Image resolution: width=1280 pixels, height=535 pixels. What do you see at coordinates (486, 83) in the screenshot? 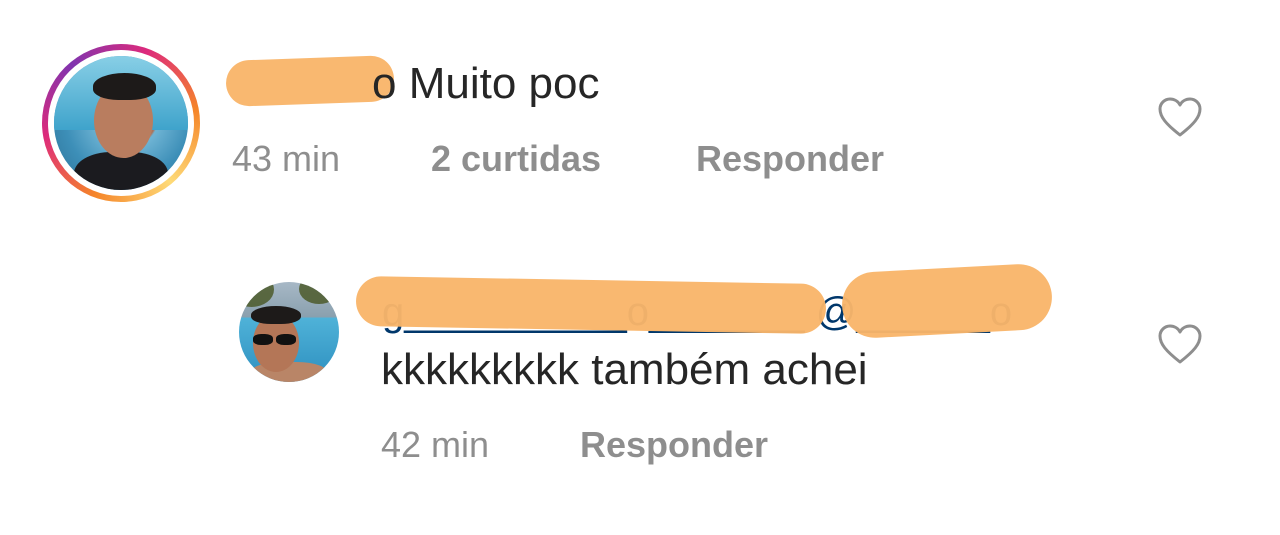
I see `comment-text: o Muito poc` at bounding box center [486, 83].